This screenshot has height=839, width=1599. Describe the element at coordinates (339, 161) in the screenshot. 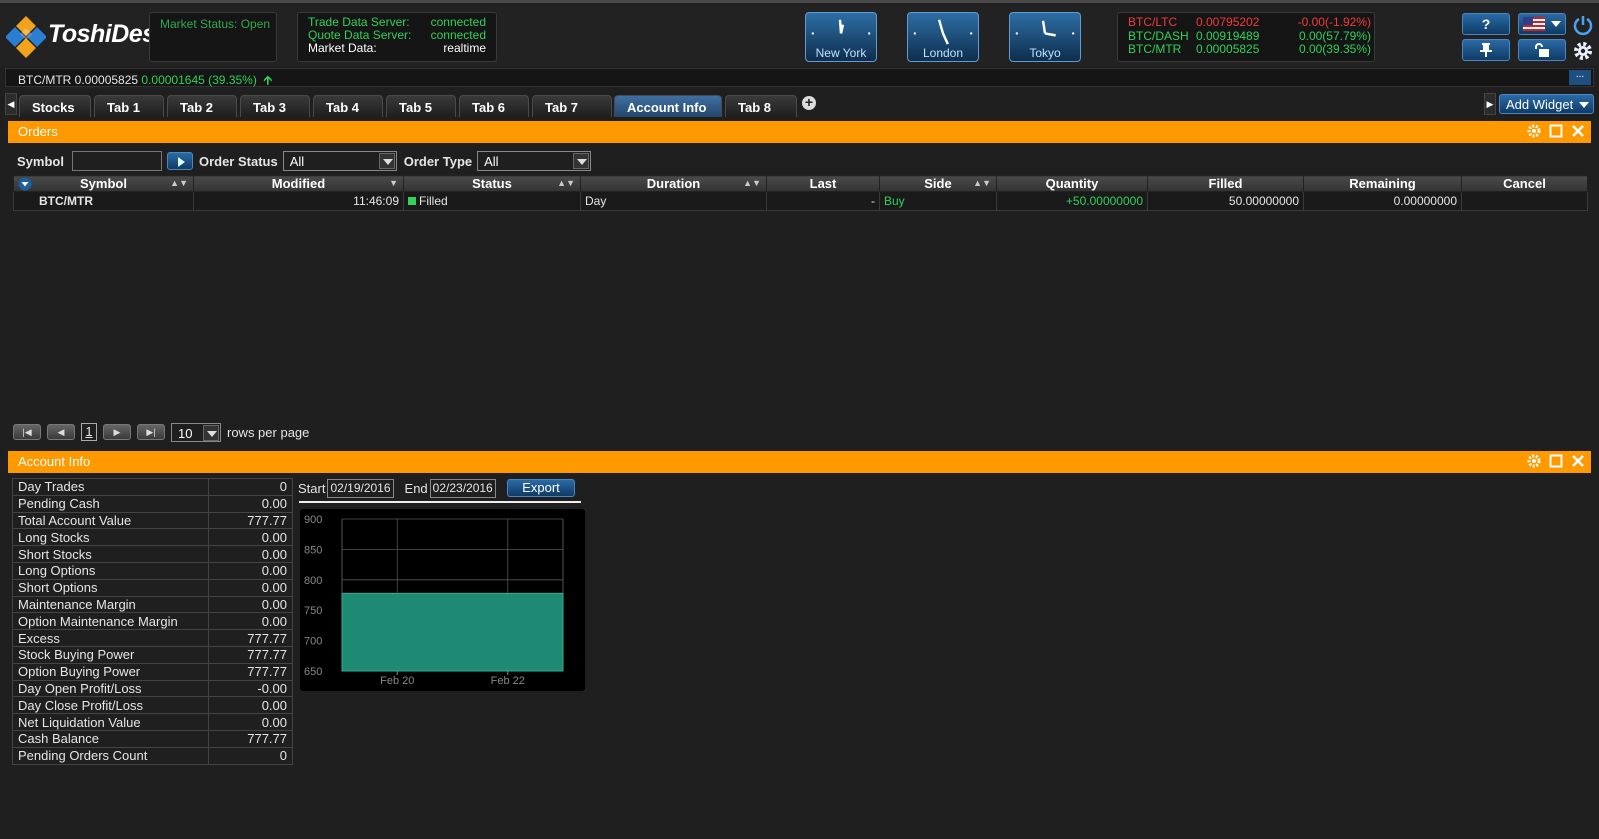

I see `order-status-select: All` at that location.